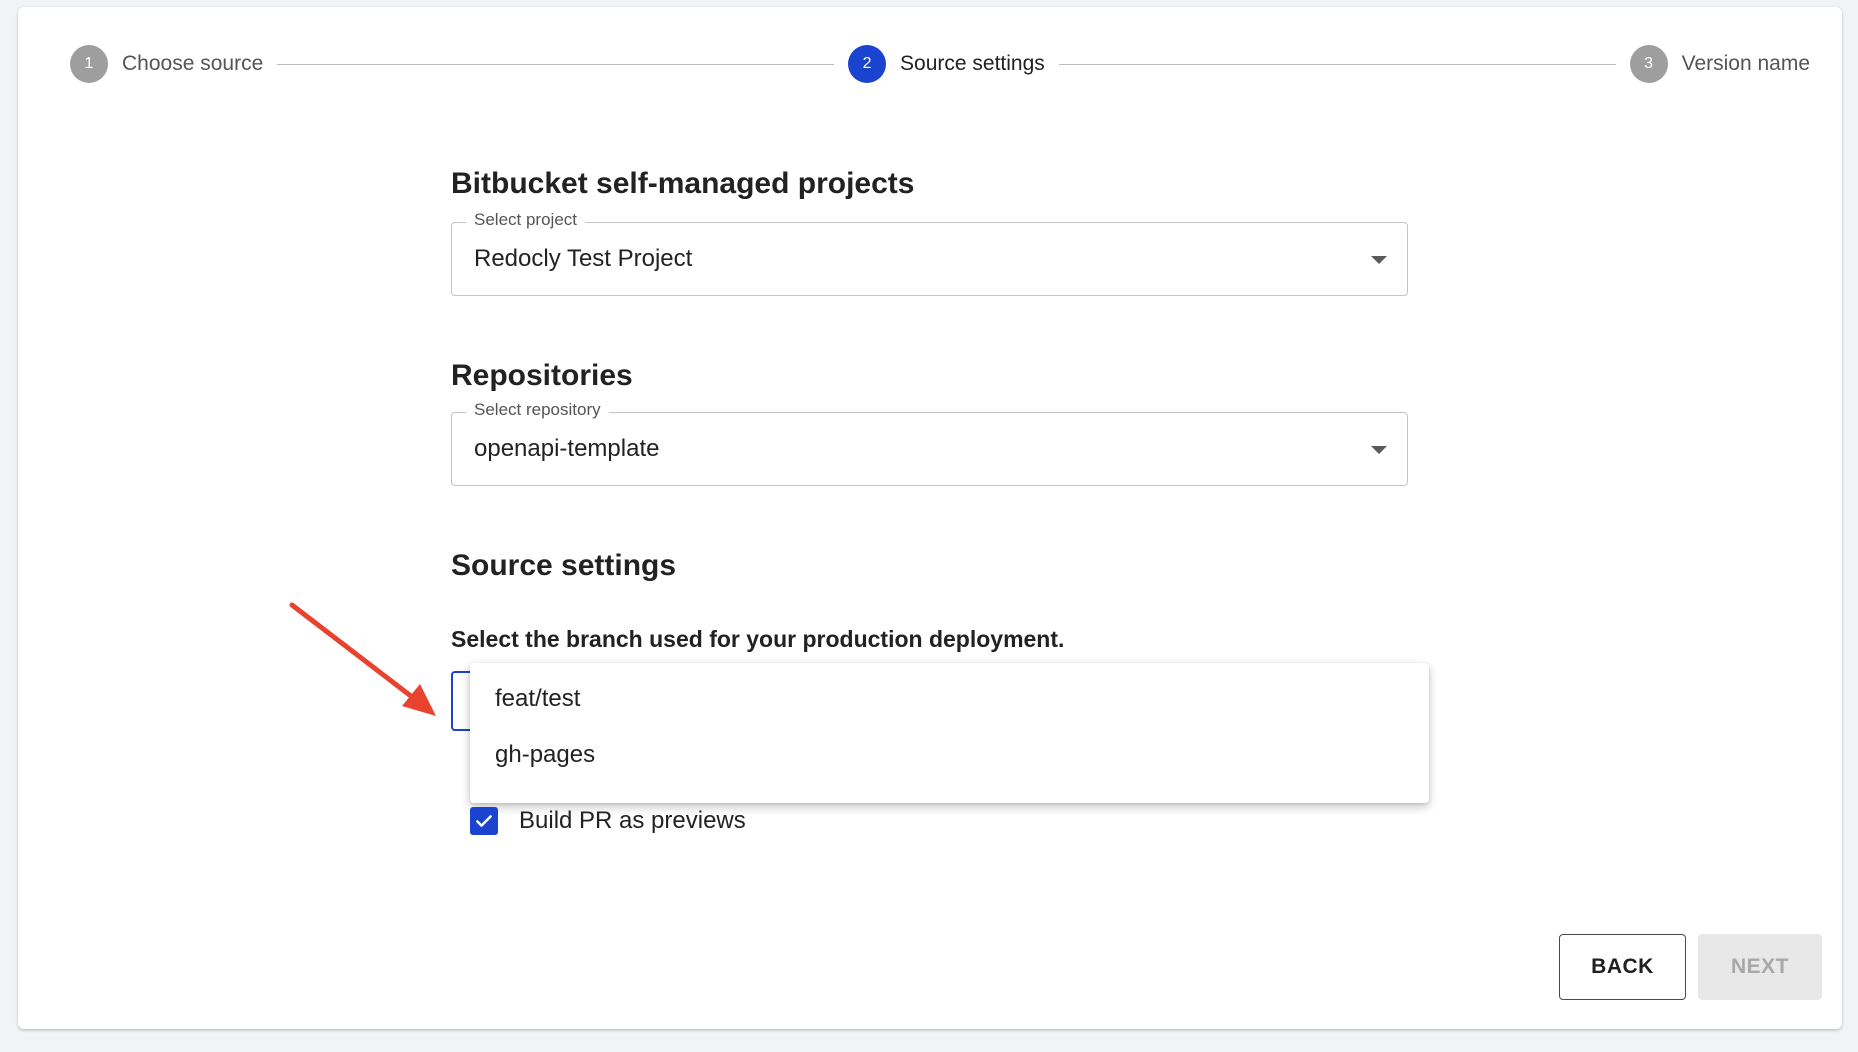 This screenshot has height=1052, width=1858. I want to click on step-number: 3, so click(1648, 64).